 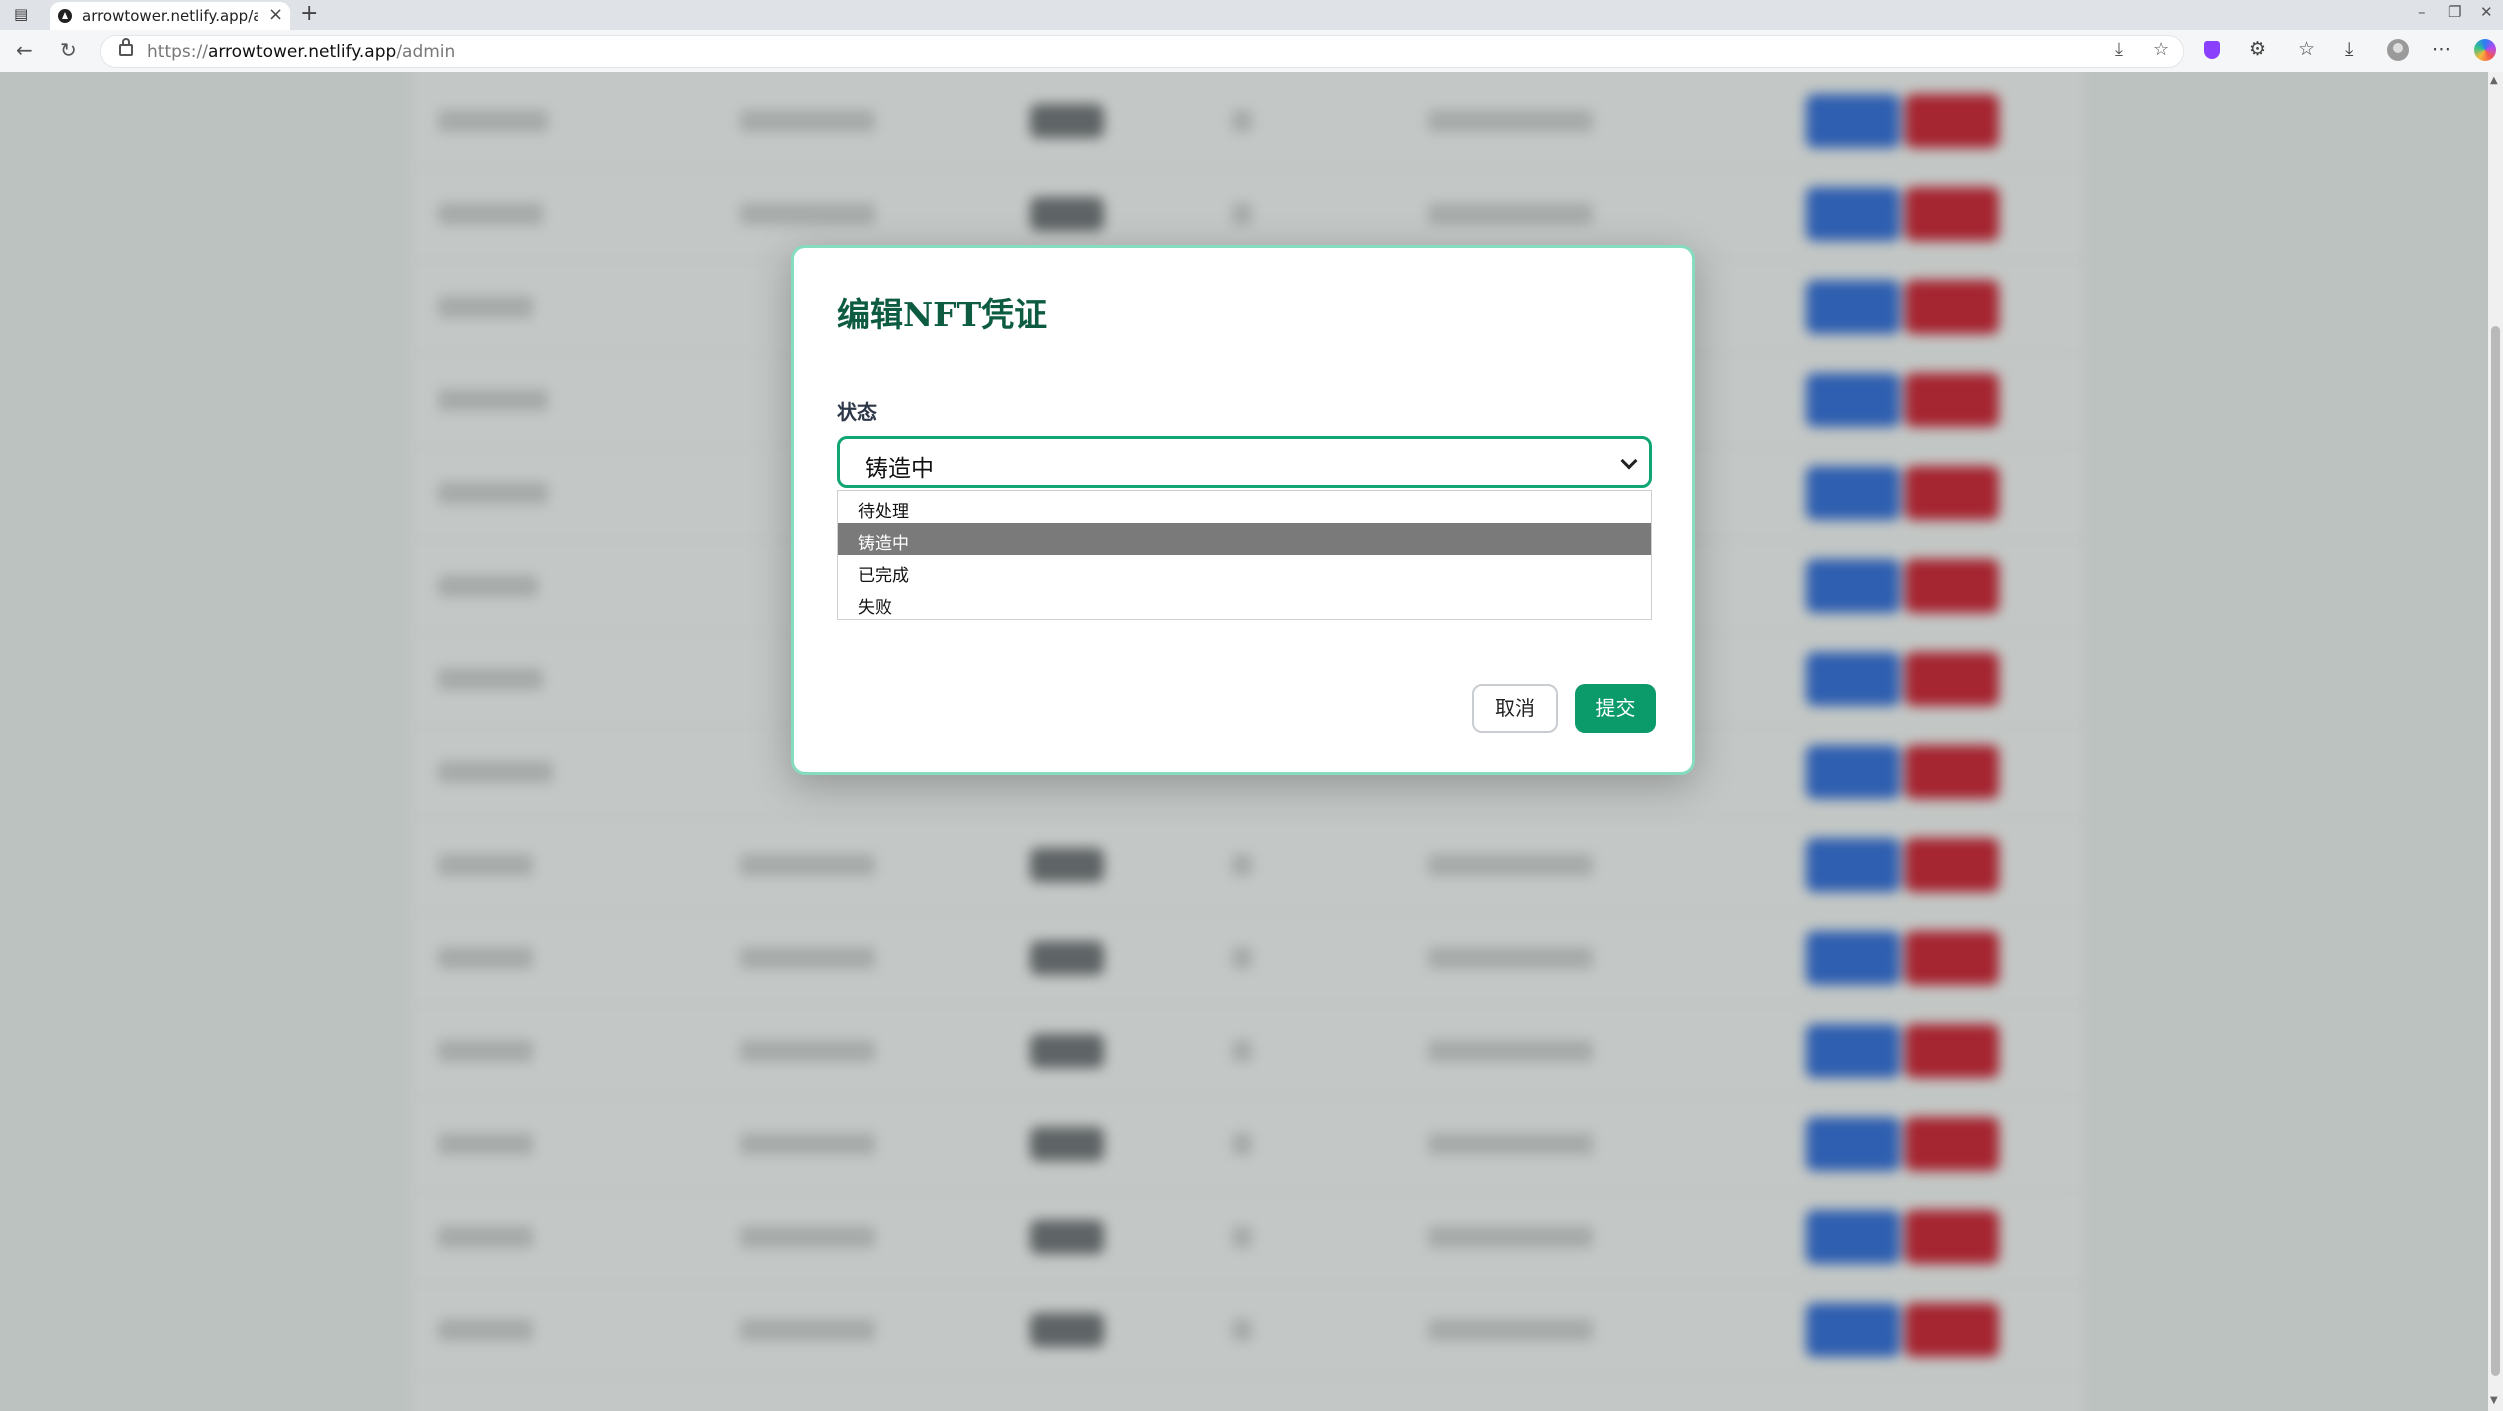 I want to click on new-tab-icon: +, so click(x=309, y=14).